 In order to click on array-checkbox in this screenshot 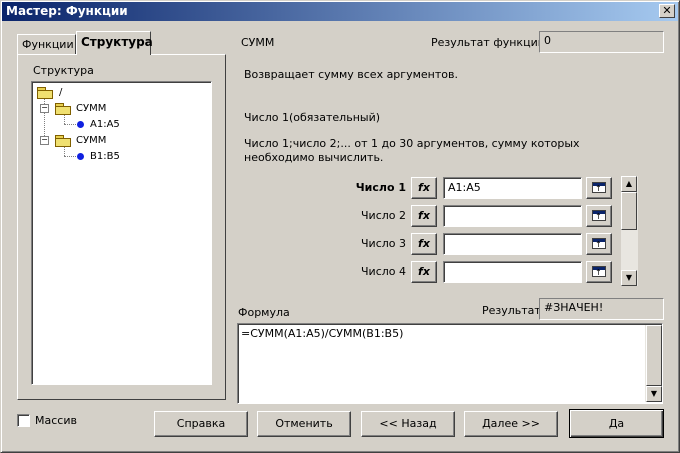, I will do `click(23, 420)`.